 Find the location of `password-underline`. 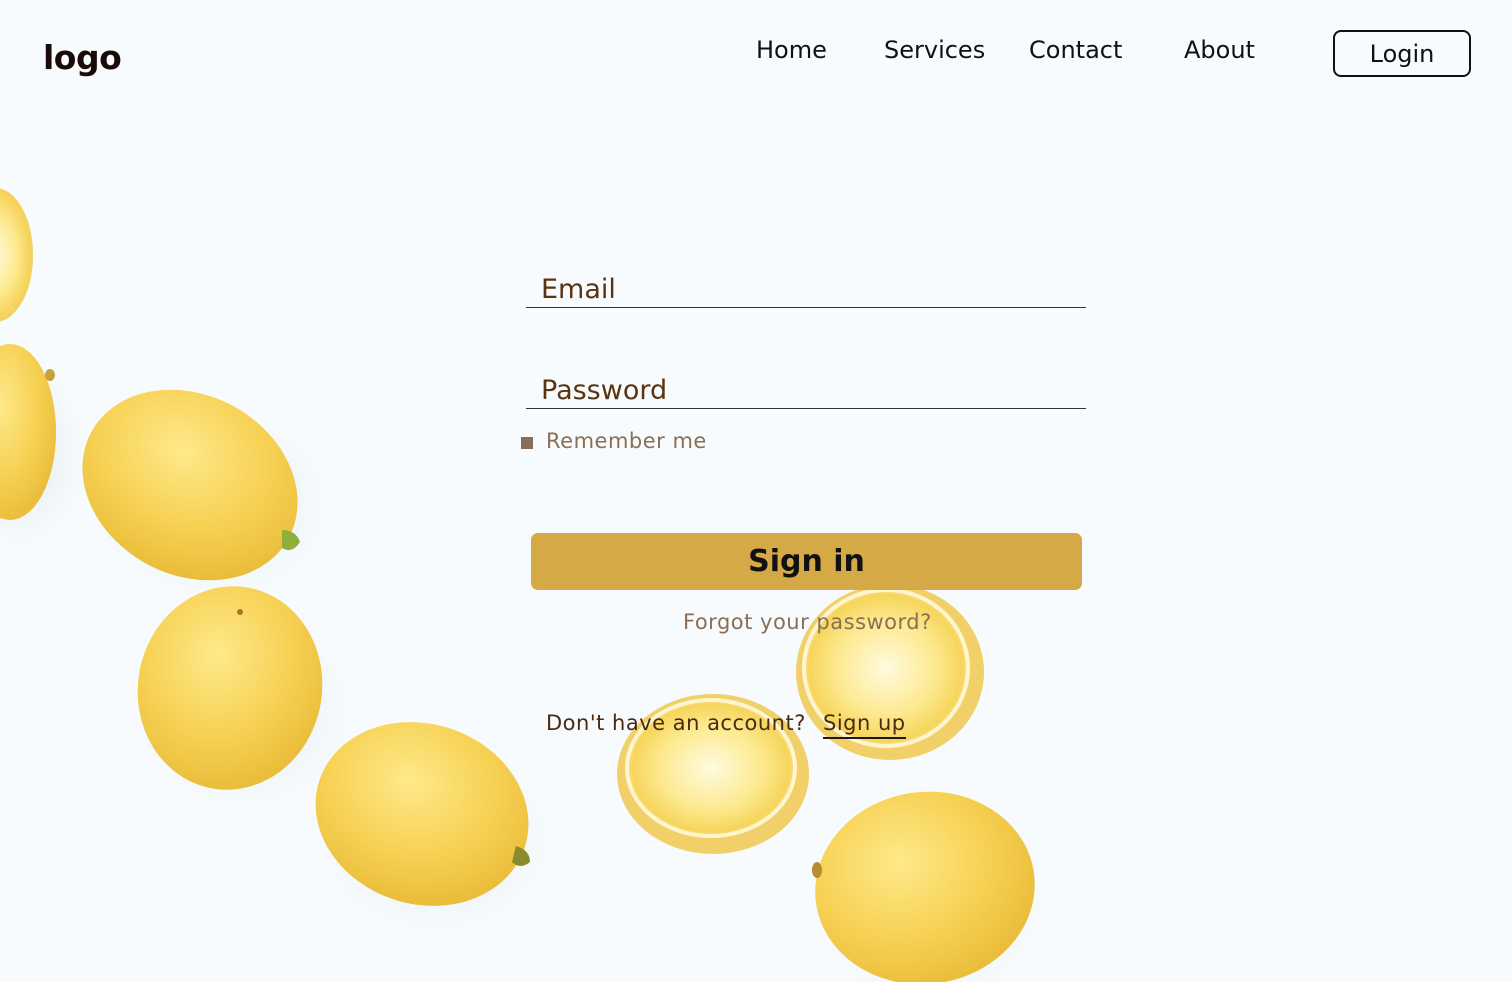

password-underline is located at coordinates (806, 408).